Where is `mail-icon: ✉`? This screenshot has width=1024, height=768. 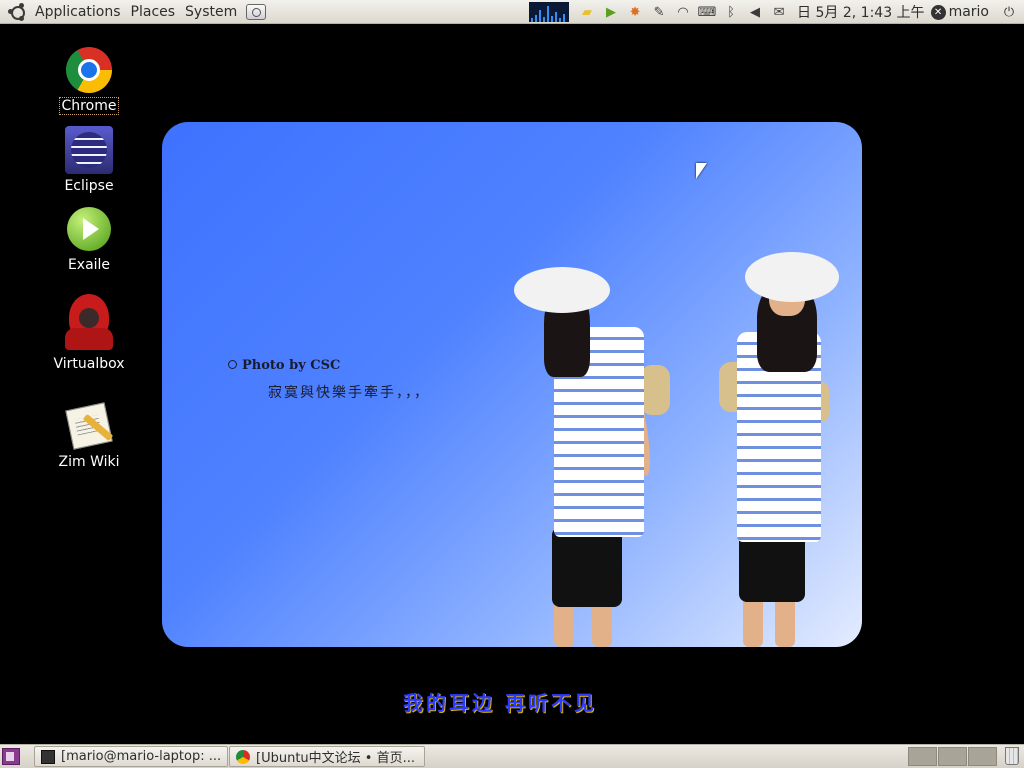
mail-icon: ✉ is located at coordinates (779, 12).